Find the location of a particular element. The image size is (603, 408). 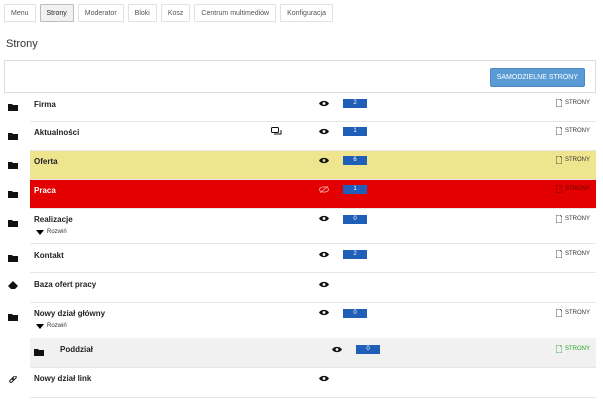

page-title: Strony is located at coordinates (22, 44).